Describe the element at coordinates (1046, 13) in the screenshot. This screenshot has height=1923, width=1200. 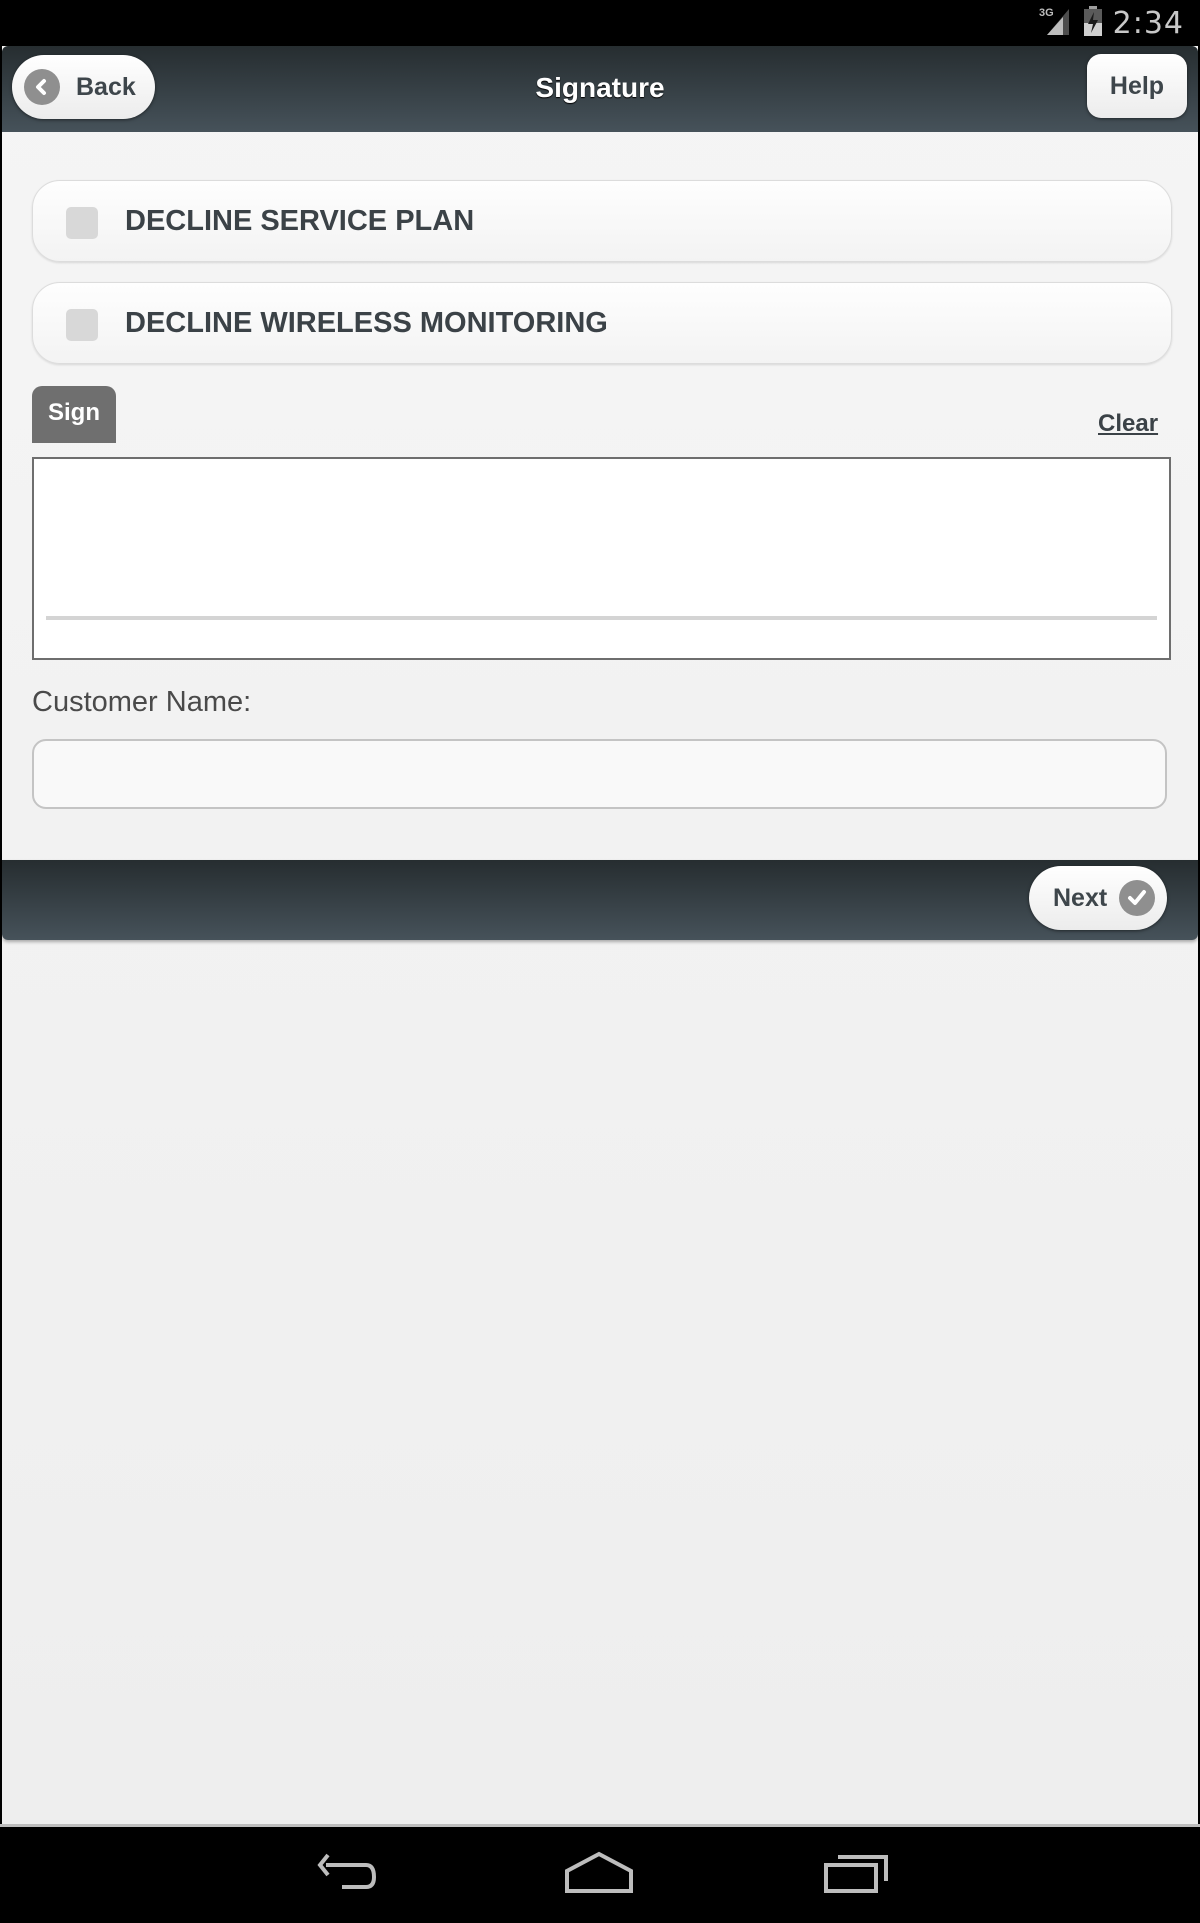
I see `svg-text: 3G` at that location.